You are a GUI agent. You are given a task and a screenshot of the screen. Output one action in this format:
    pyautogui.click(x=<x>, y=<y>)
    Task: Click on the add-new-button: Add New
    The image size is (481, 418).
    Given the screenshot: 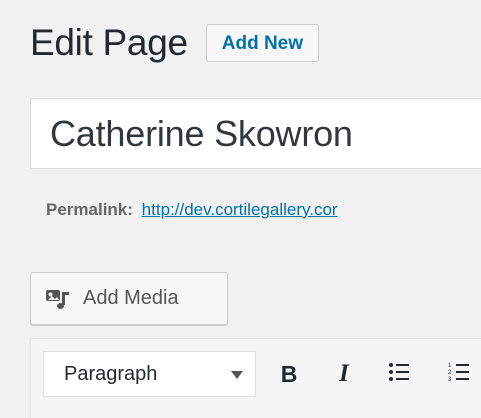 What is the action you would take?
    pyautogui.click(x=262, y=43)
    